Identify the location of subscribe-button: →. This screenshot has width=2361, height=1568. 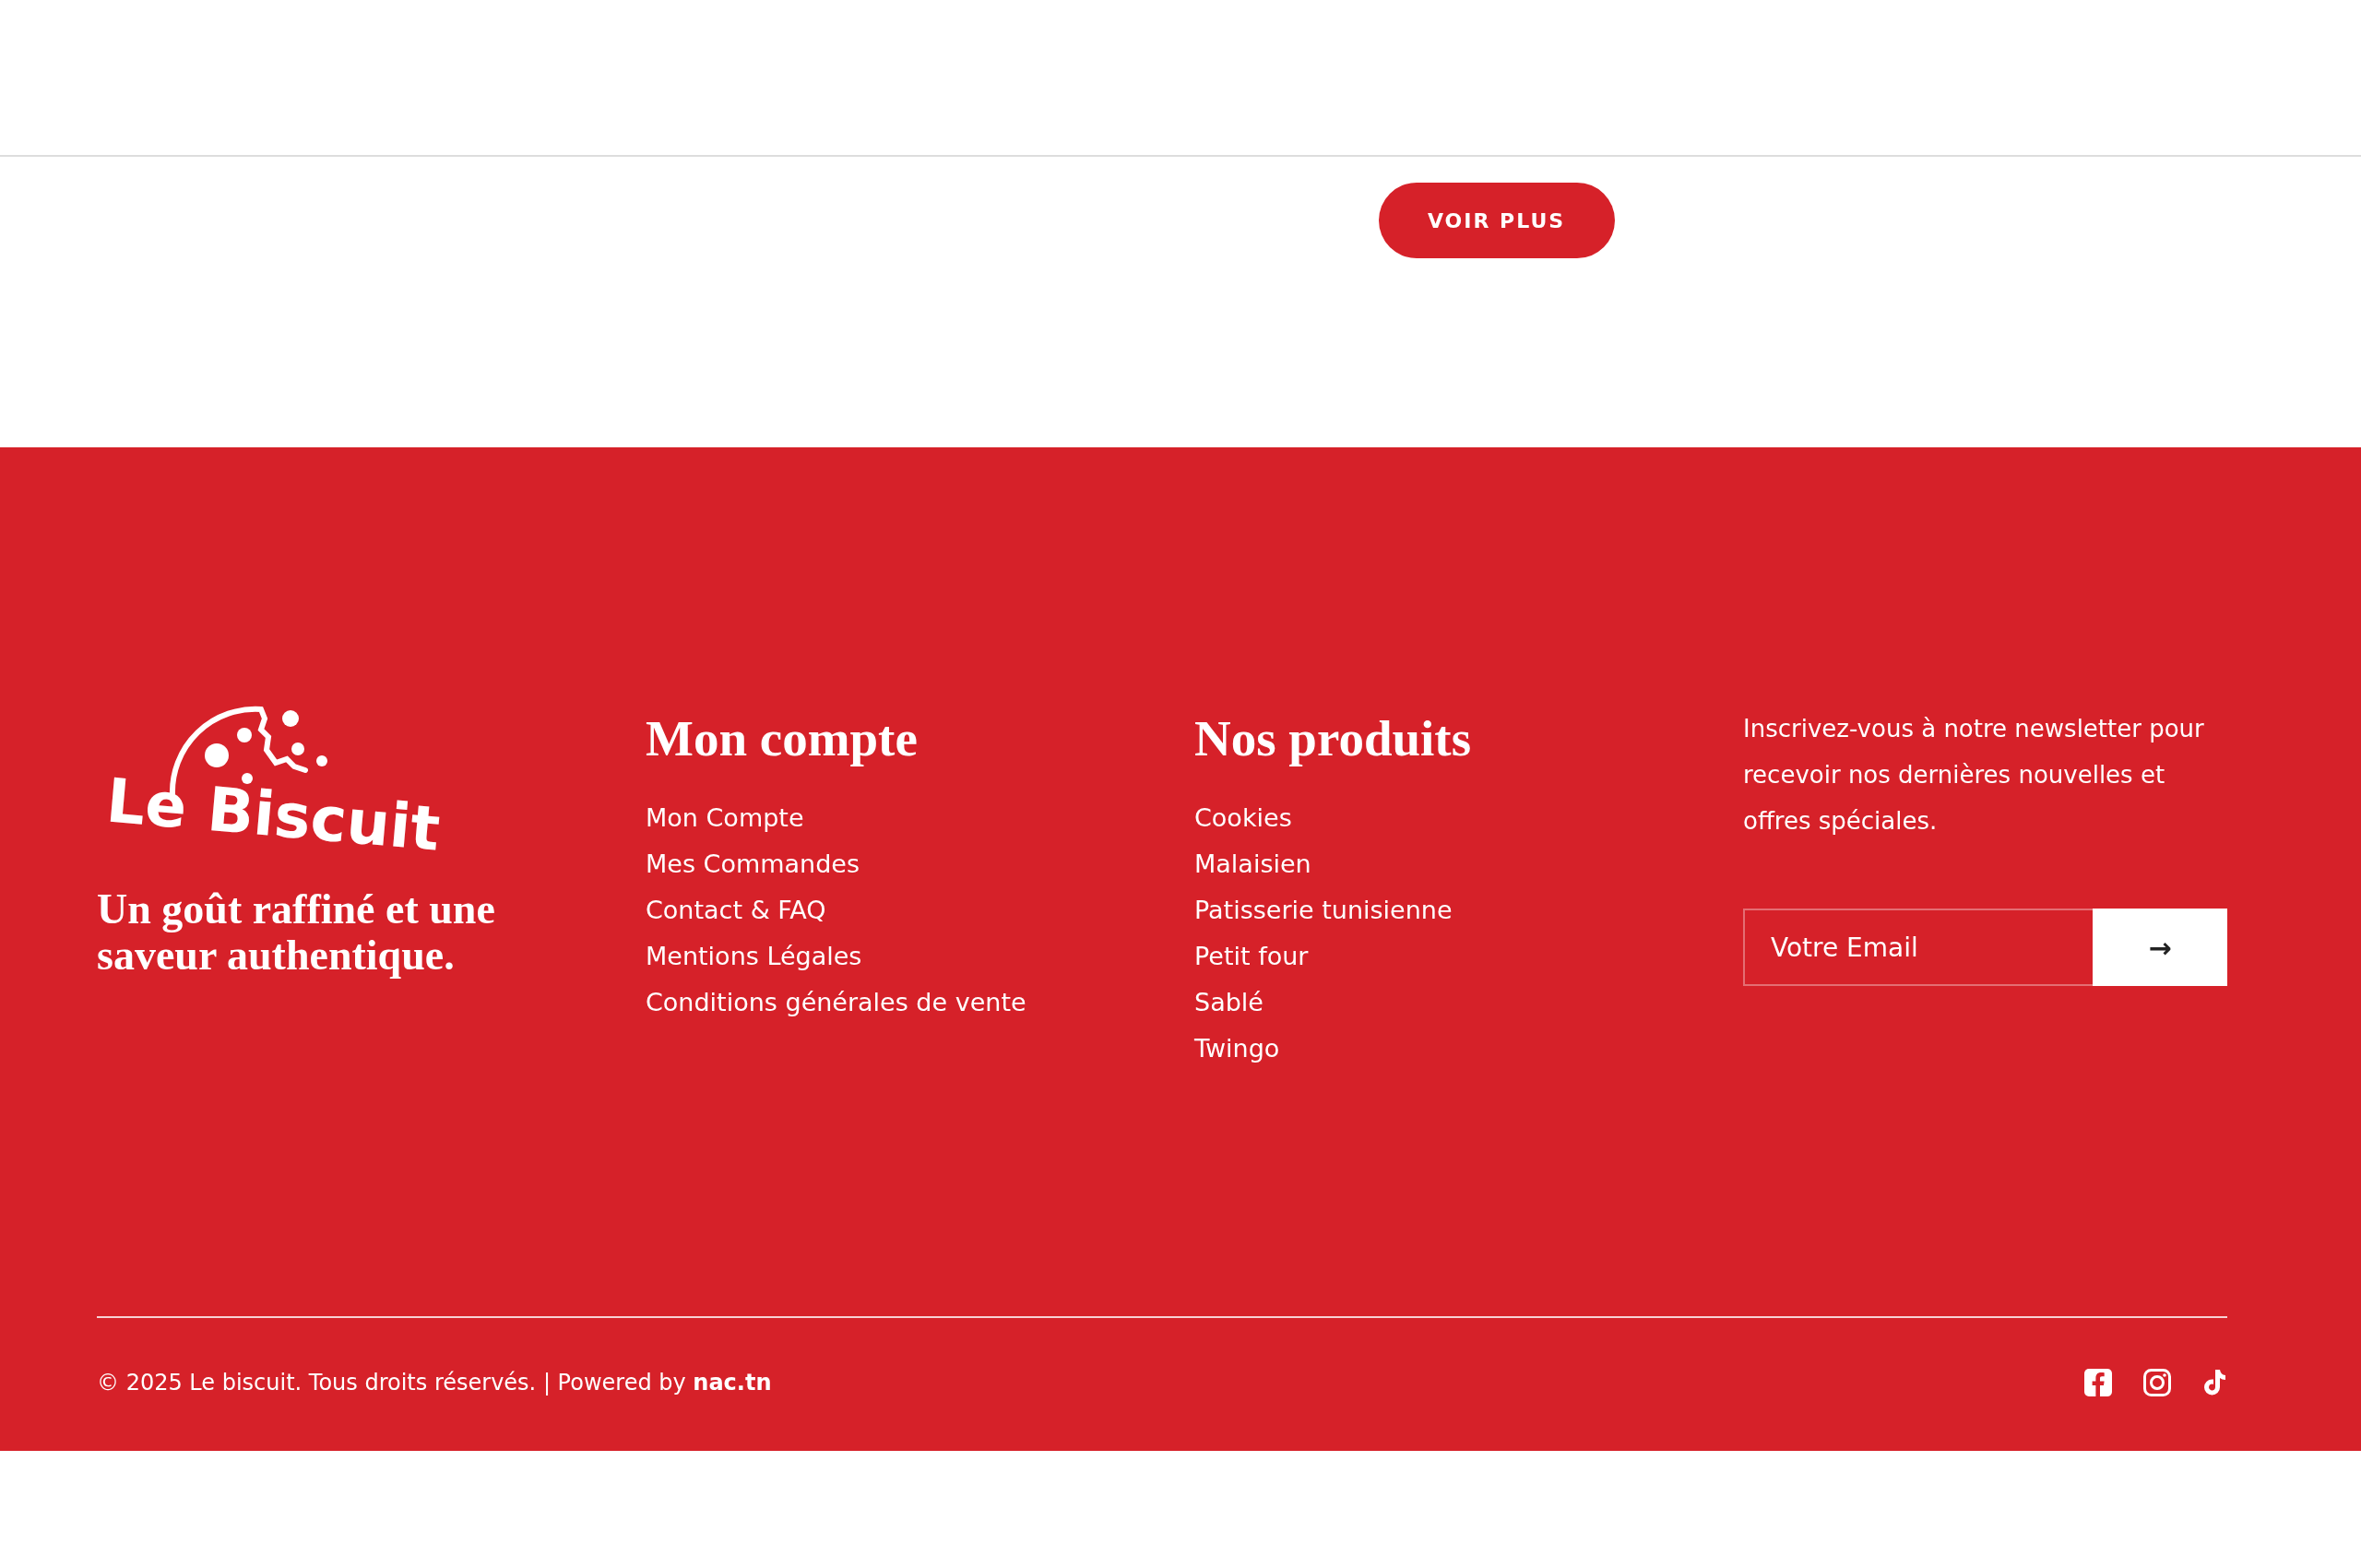
(2160, 947).